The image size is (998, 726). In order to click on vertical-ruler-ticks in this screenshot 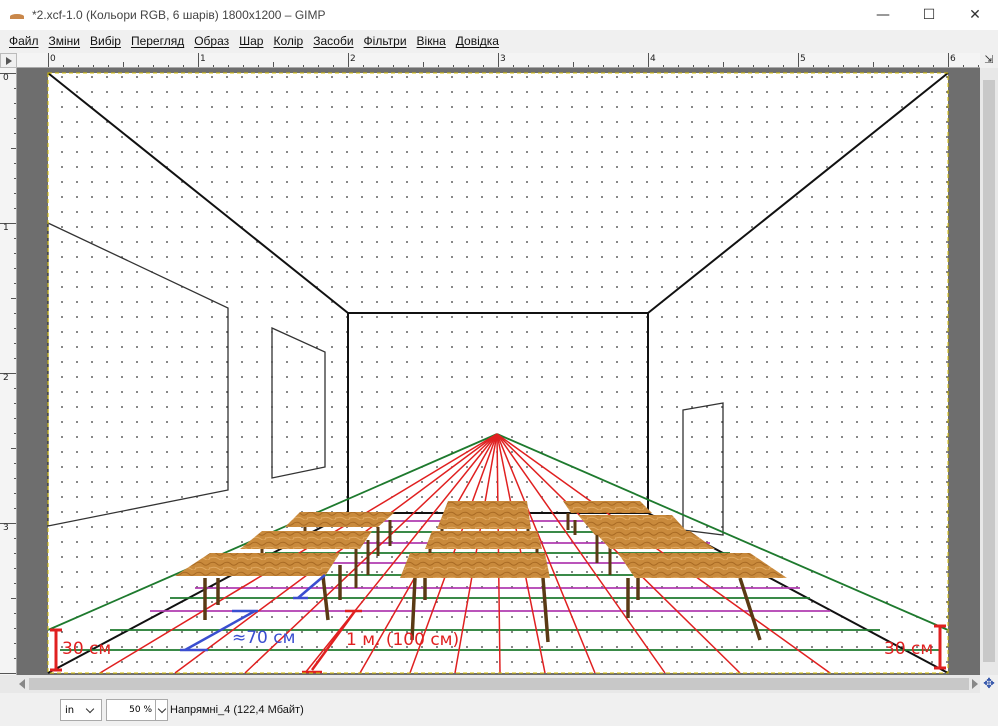, I will do `click(8, 373)`.